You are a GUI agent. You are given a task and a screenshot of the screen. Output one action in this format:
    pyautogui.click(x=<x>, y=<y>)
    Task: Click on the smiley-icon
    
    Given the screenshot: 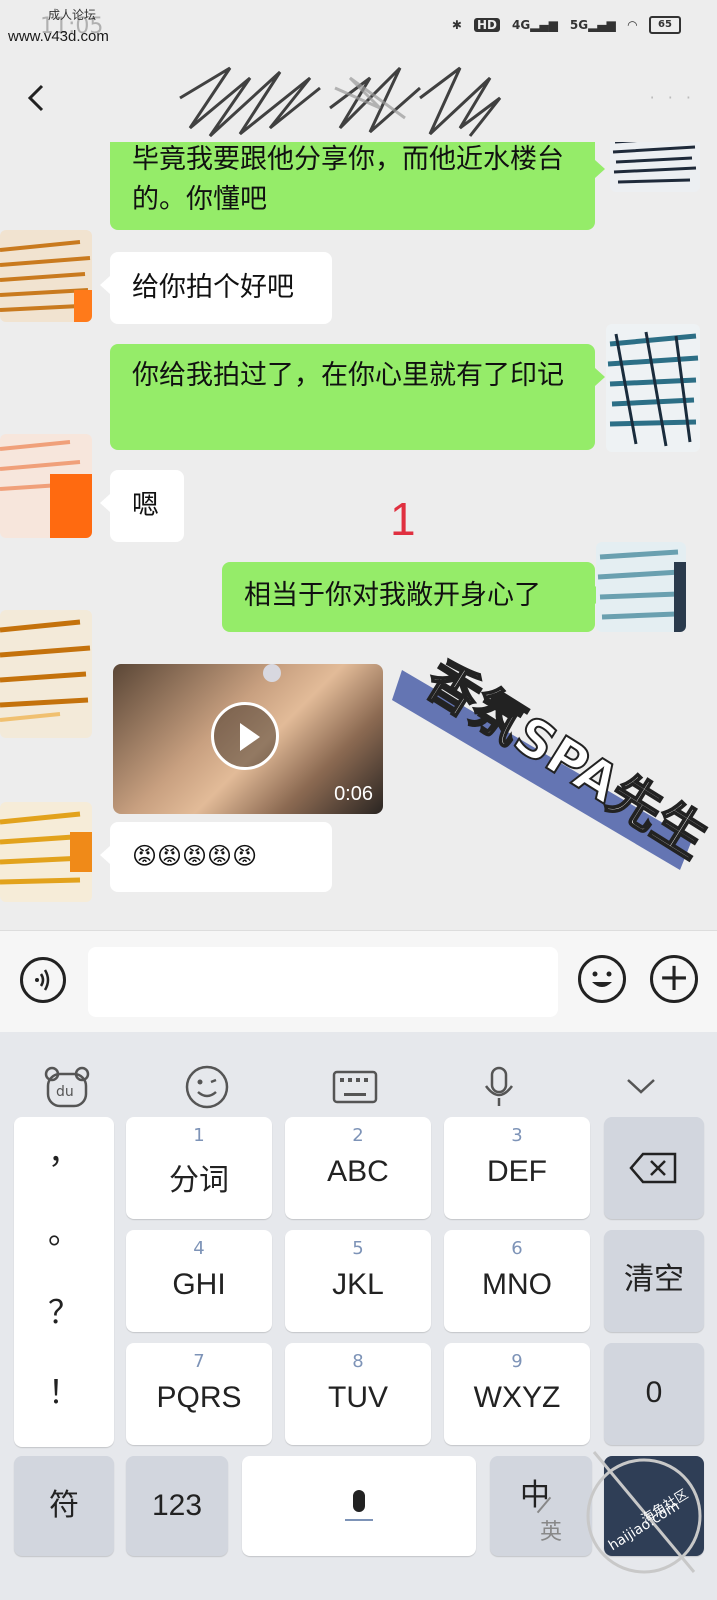 What is the action you would take?
    pyautogui.click(x=602, y=979)
    